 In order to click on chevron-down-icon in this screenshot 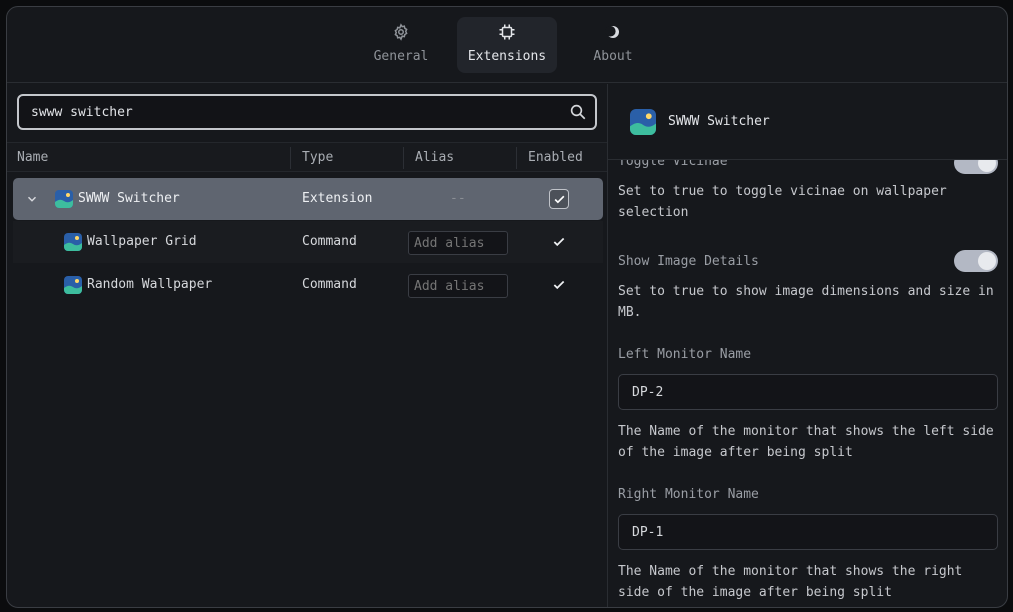, I will do `click(32, 200)`.